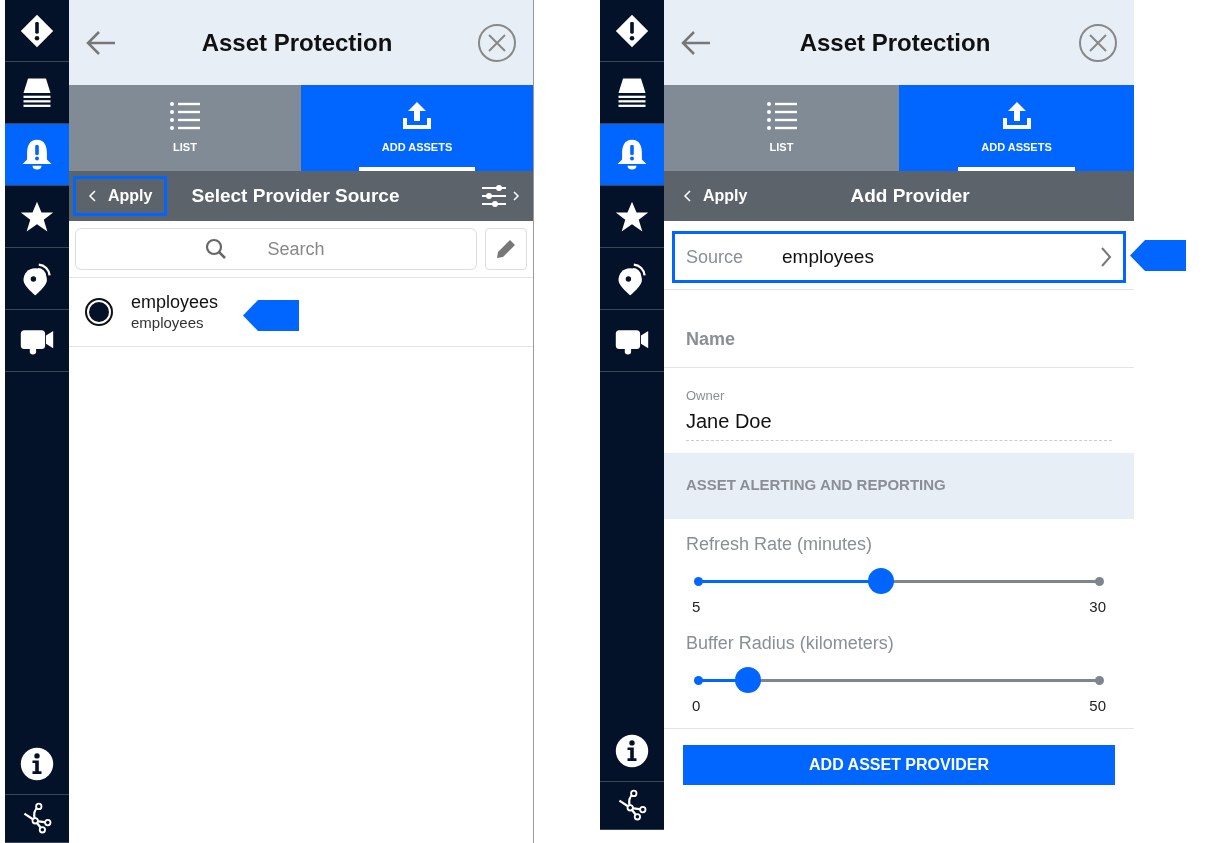  What do you see at coordinates (910, 195) in the screenshot?
I see `subheader-title: Add Provider` at bounding box center [910, 195].